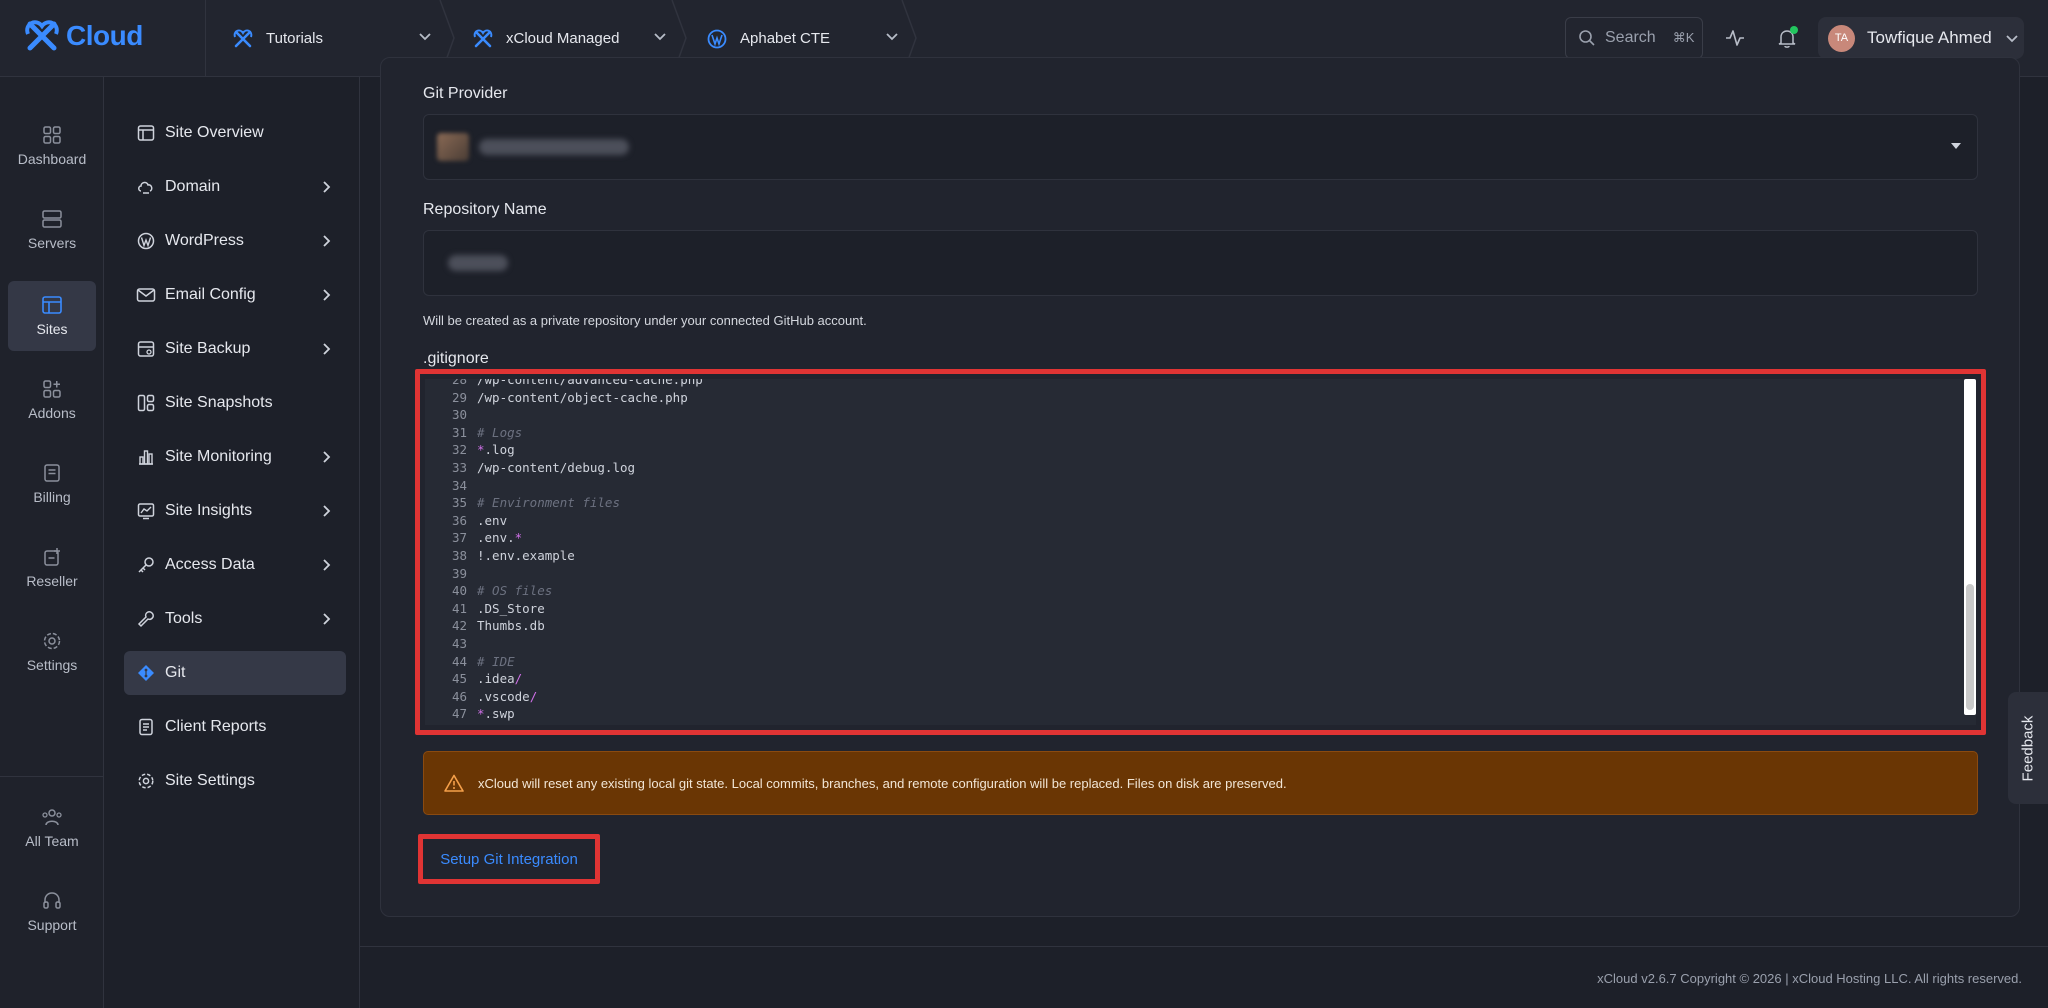 The width and height of the screenshot is (2048, 1008). Describe the element at coordinates (52, 473) in the screenshot. I see `billing-icon` at that location.